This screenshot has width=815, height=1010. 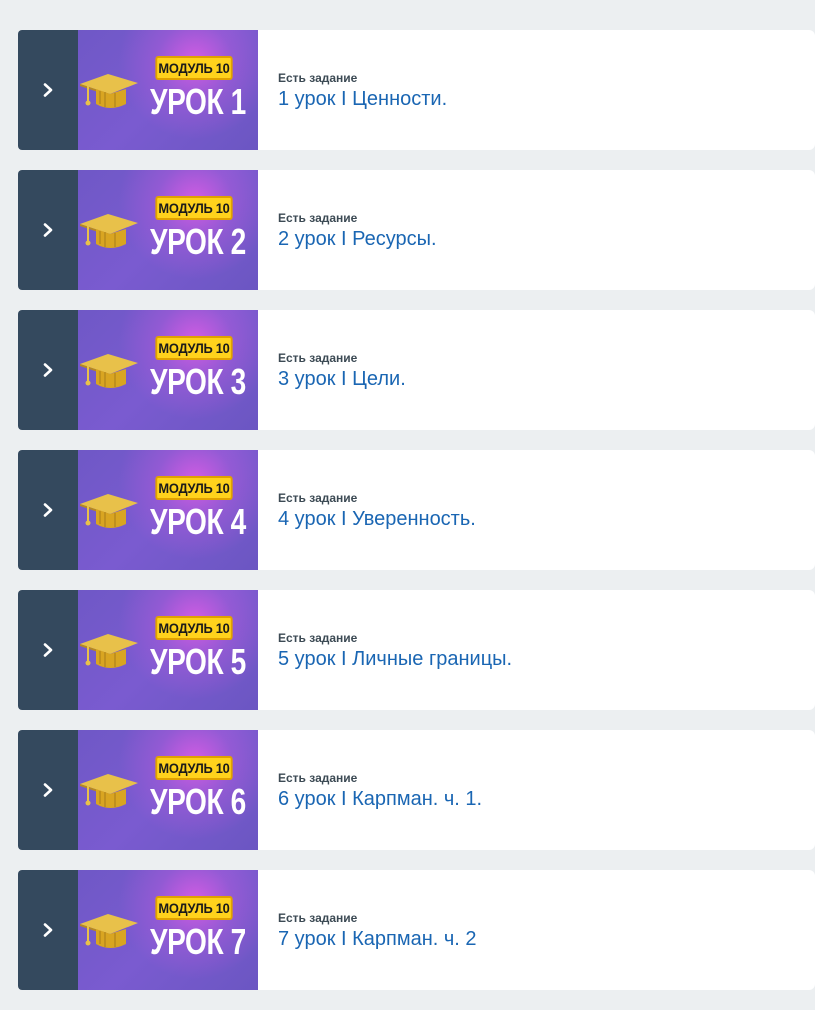 I want to click on lesson-info: Есть задание 3 урок I Цели., so click(x=332, y=370).